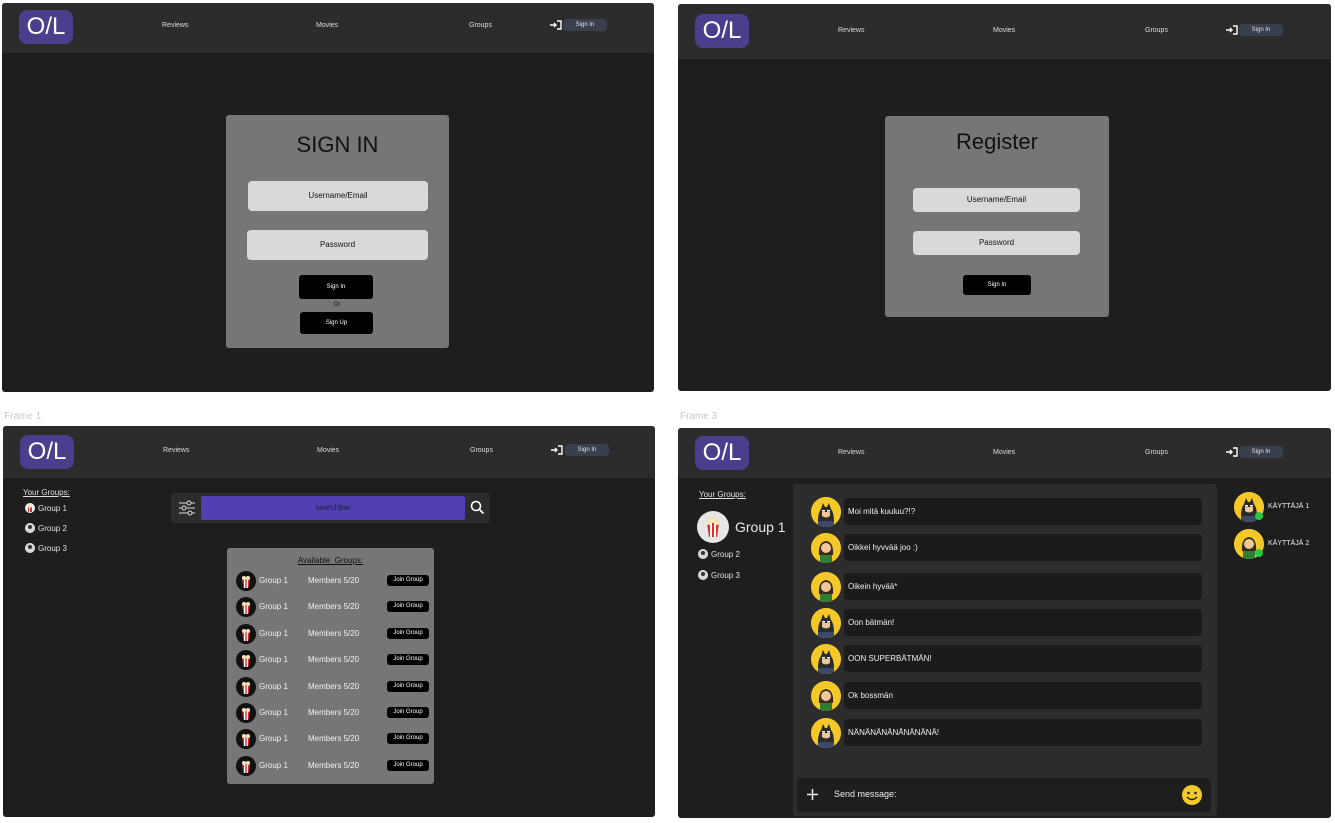 The width and height of the screenshot is (1335, 823). What do you see at coordinates (741, 527) in the screenshot?
I see `sidebar-group-active: Group 1` at bounding box center [741, 527].